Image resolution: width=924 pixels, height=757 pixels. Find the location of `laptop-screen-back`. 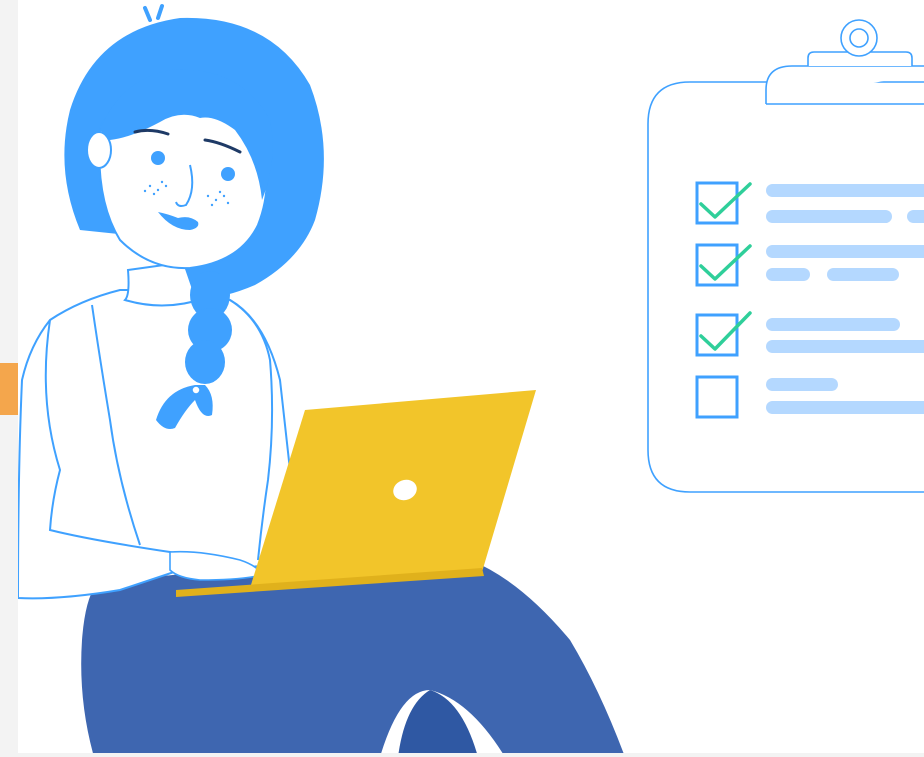

laptop-screen-back is located at coordinates (393, 489).